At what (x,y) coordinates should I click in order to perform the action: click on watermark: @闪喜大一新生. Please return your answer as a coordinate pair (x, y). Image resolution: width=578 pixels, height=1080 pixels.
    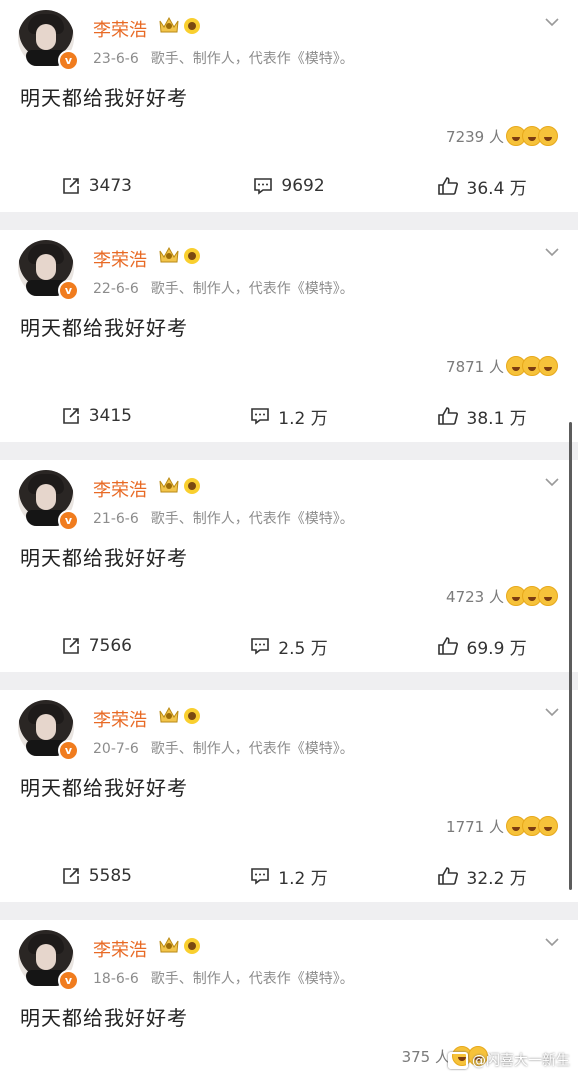
    Looking at the image, I should click on (509, 1060).